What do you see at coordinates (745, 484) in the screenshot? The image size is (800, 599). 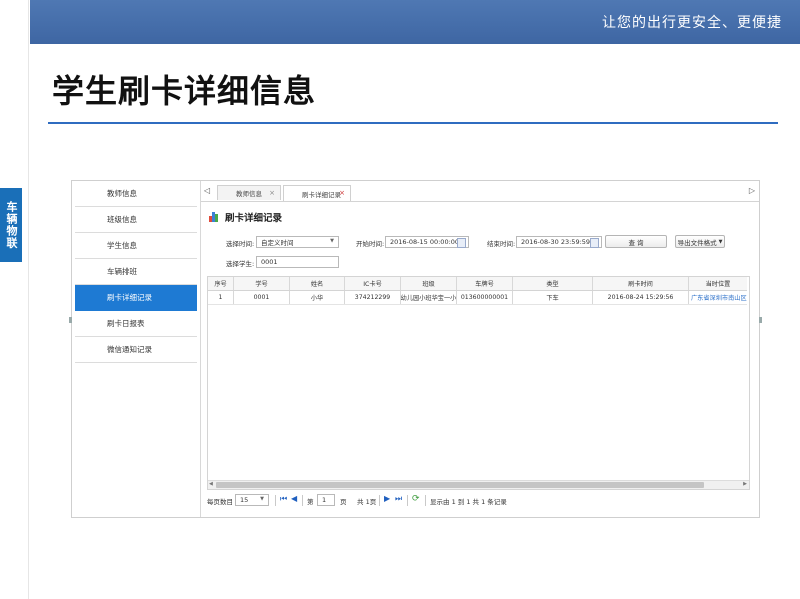 I see `scroll-right-icon: ▶` at bounding box center [745, 484].